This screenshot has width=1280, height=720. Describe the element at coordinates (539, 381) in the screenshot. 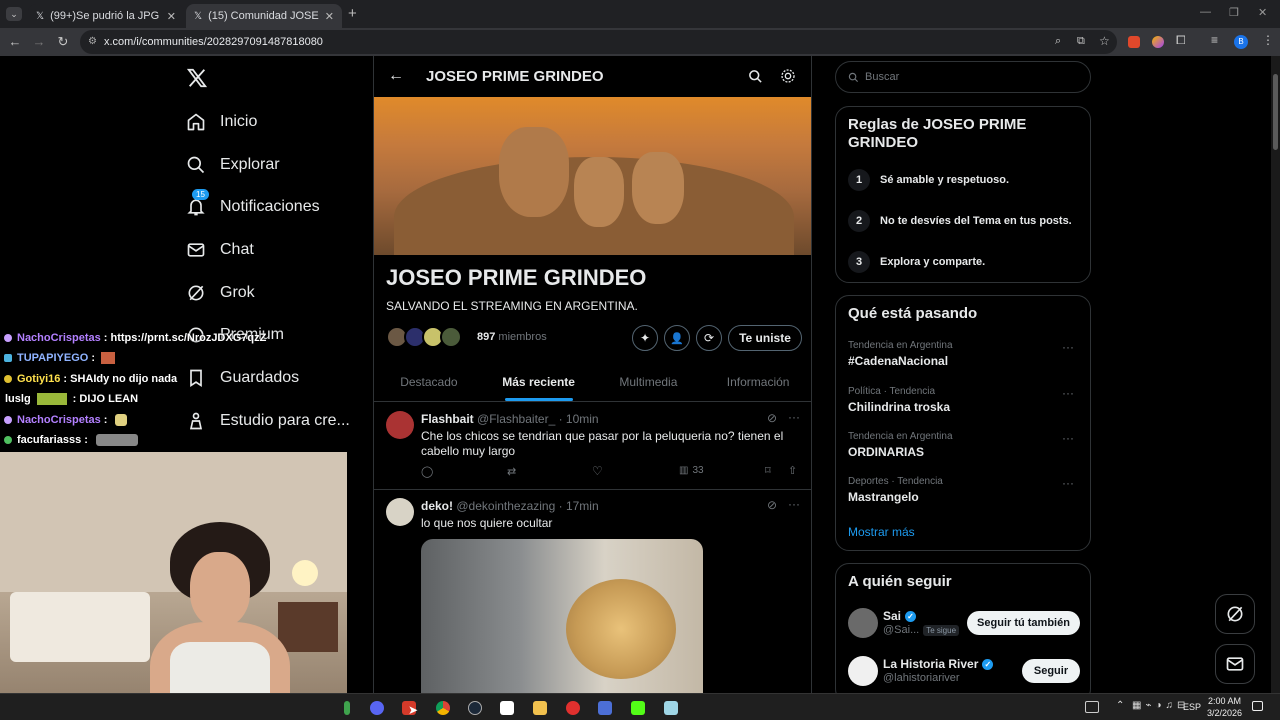

I see `tab-mas-reciente: Más reciente` at that location.